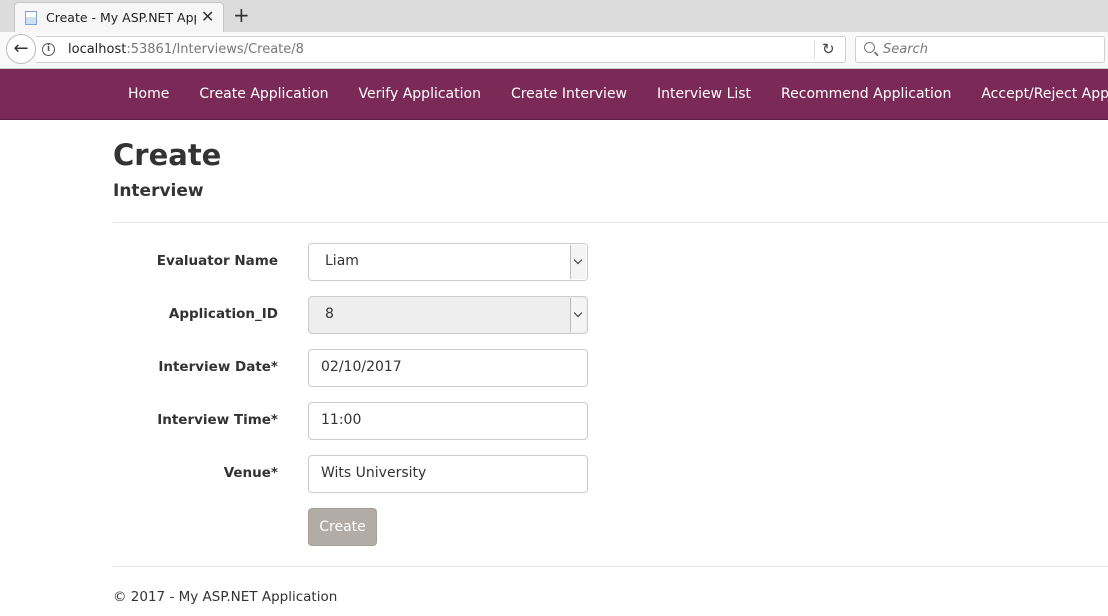 This screenshot has width=1108, height=616. I want to click on nav-interview-list: Interview List, so click(704, 94).